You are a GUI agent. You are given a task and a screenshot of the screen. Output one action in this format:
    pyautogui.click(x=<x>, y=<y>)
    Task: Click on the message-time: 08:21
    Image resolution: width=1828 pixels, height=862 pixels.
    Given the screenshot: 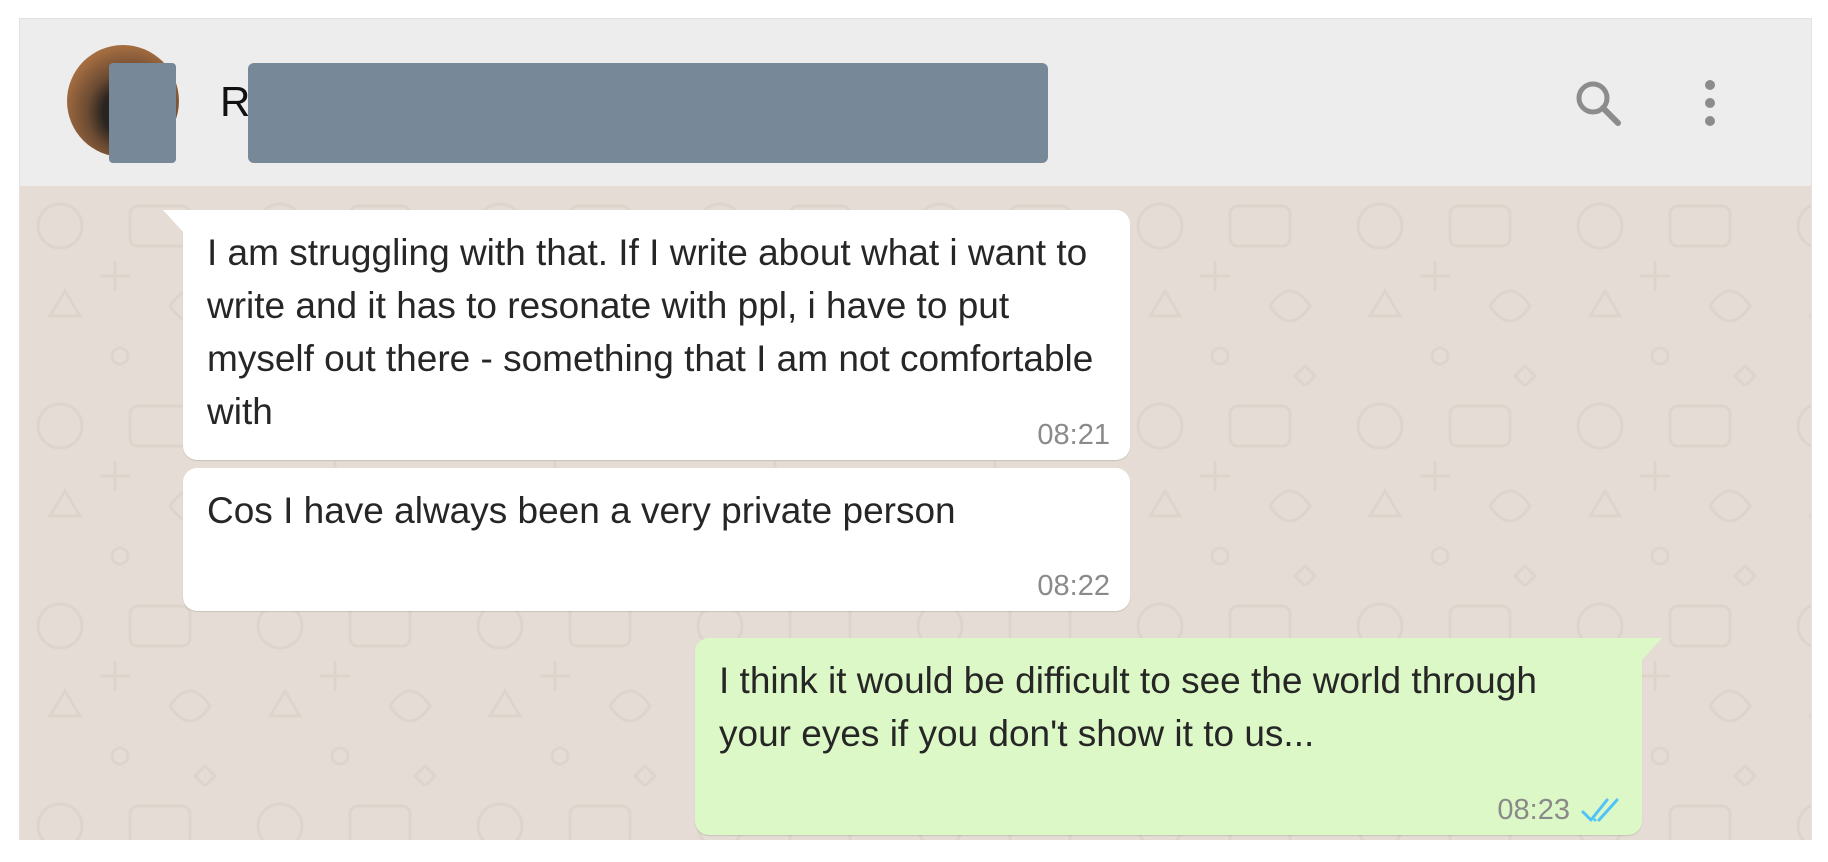 What is the action you would take?
    pyautogui.click(x=1073, y=435)
    